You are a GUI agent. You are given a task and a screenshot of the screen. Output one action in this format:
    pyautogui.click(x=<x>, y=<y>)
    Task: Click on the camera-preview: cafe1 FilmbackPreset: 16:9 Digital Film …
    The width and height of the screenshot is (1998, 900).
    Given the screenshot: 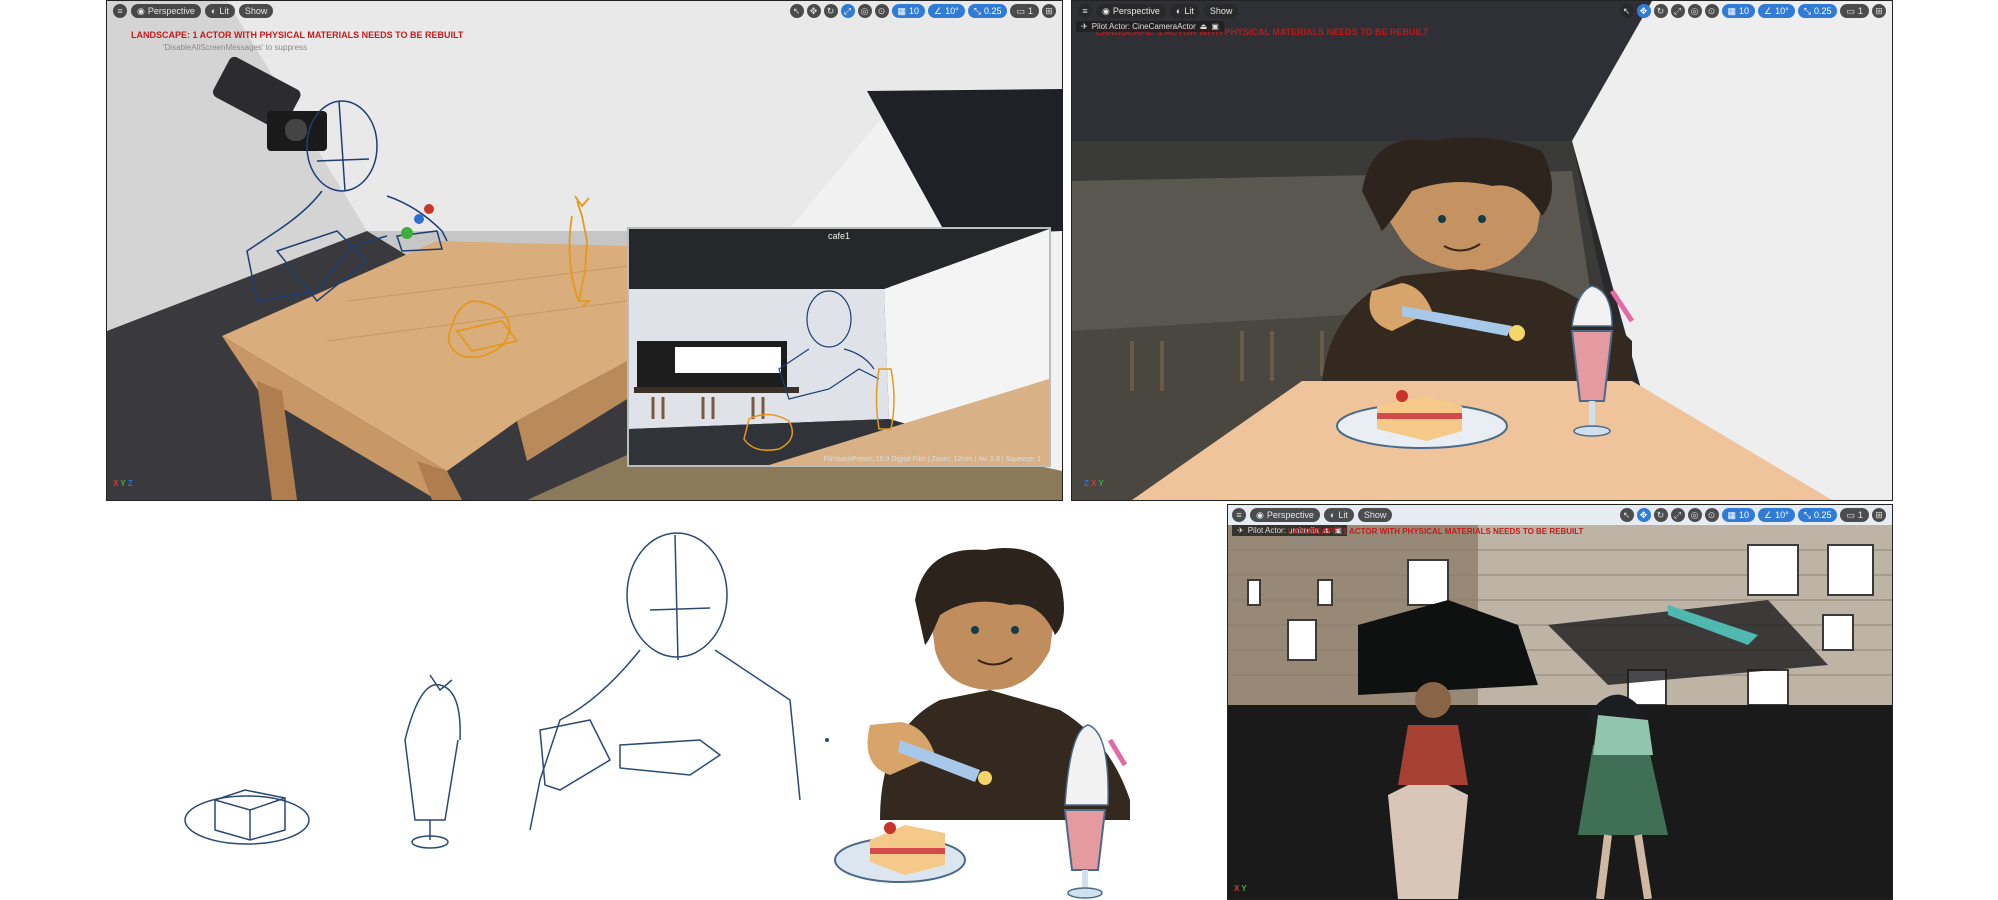 What is the action you would take?
    pyautogui.click(x=839, y=347)
    